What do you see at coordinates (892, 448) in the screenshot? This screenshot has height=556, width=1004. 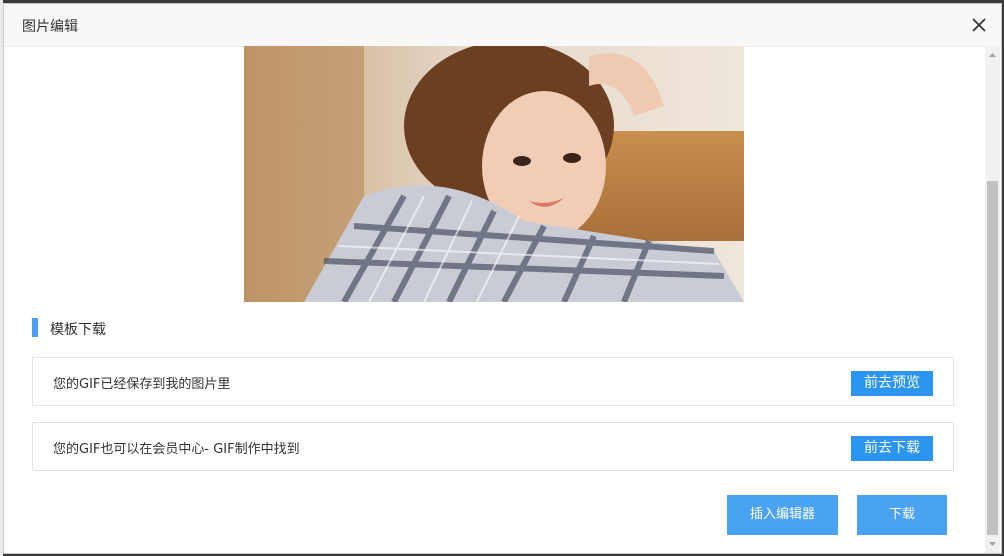 I see `go-download-button: 前去下载` at bounding box center [892, 448].